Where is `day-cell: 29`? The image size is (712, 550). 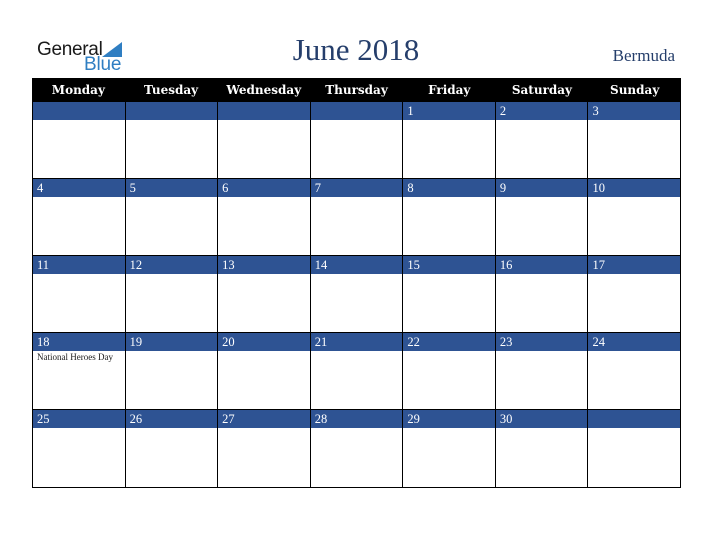
day-cell: 29 is located at coordinates (449, 448).